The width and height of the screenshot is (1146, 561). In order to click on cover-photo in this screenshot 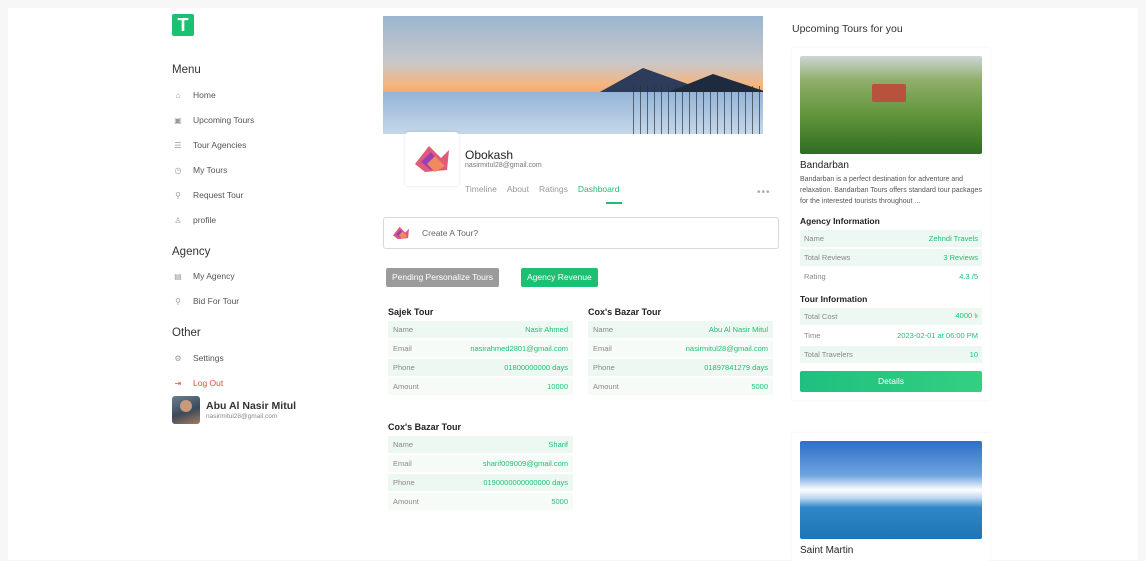, I will do `click(573, 75)`.